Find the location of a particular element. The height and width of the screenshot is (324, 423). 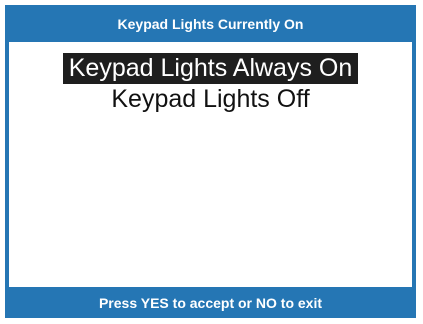

option-keypad-lights-off: Keypad Lights Off is located at coordinates (210, 99).